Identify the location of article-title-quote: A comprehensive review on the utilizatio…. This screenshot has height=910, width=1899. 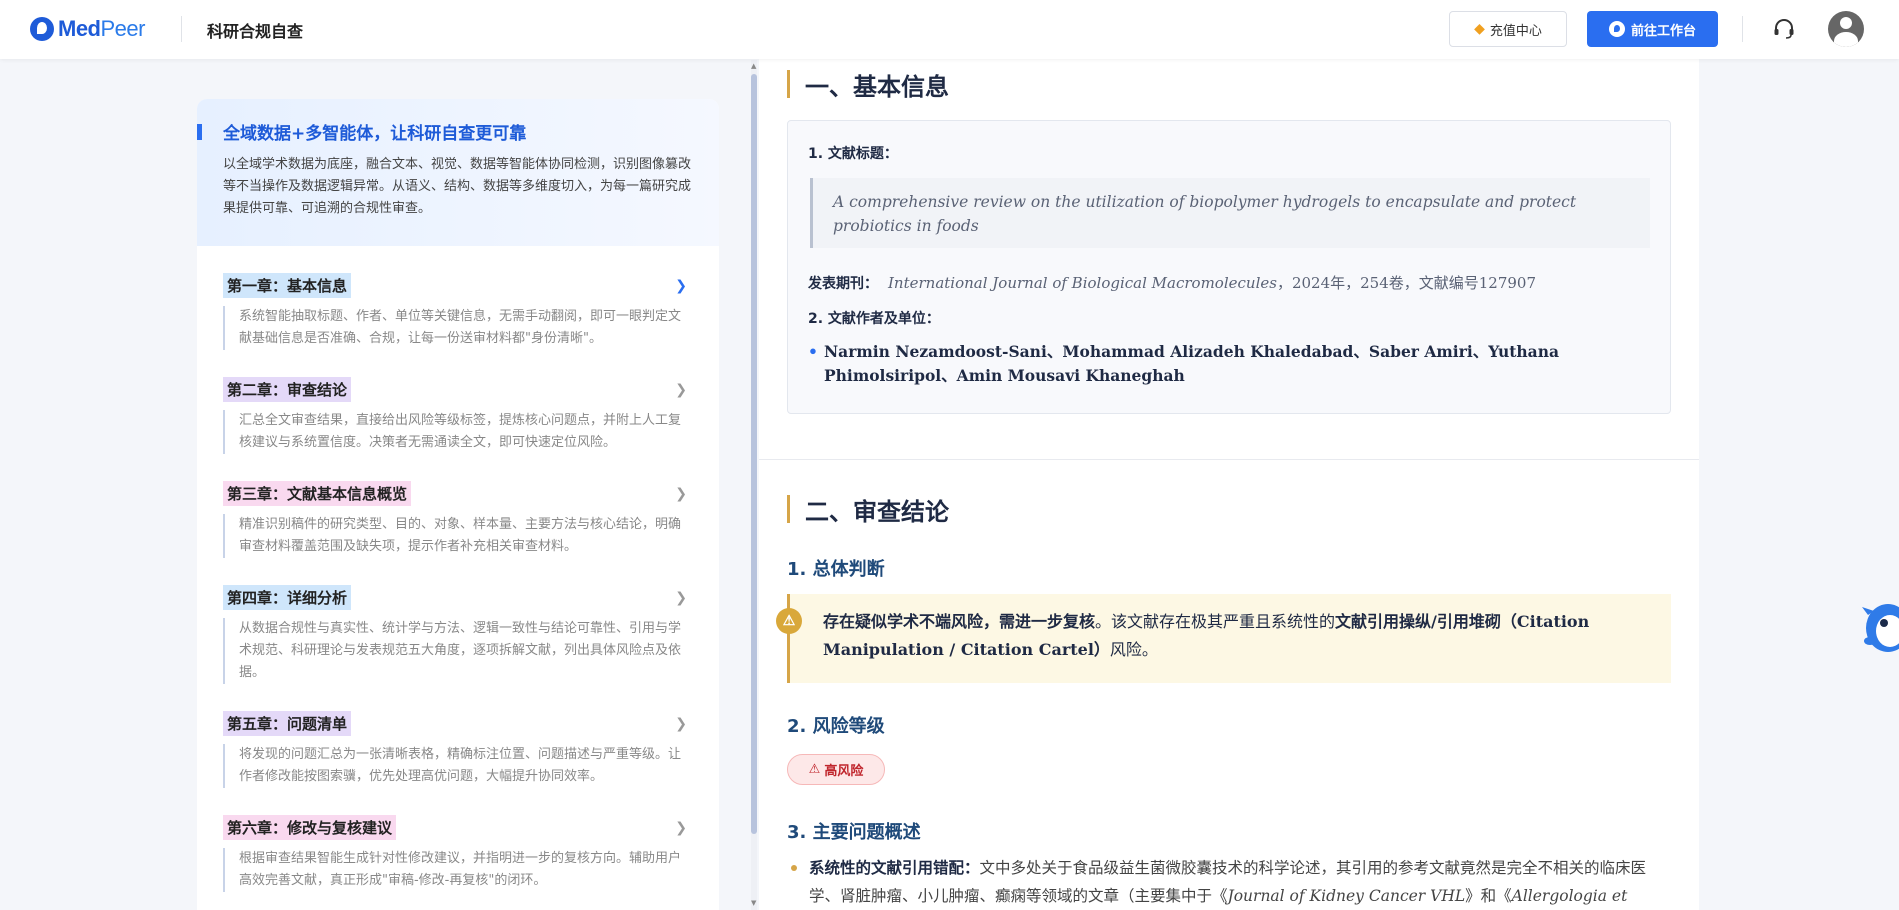
(1230, 213).